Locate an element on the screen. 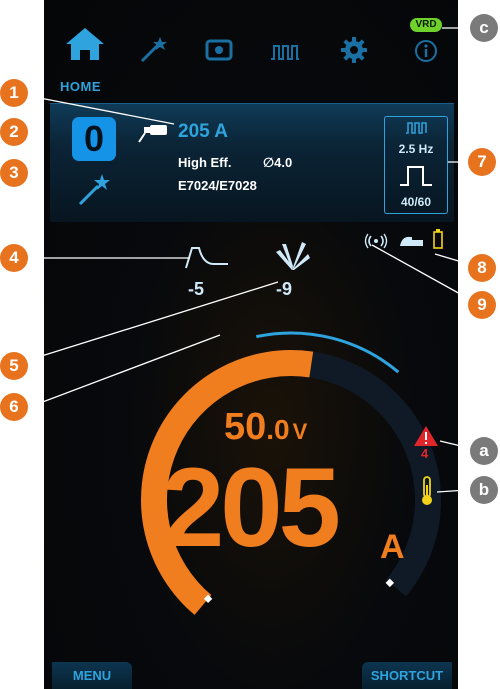  callout-2: 2 is located at coordinates (14, 132).